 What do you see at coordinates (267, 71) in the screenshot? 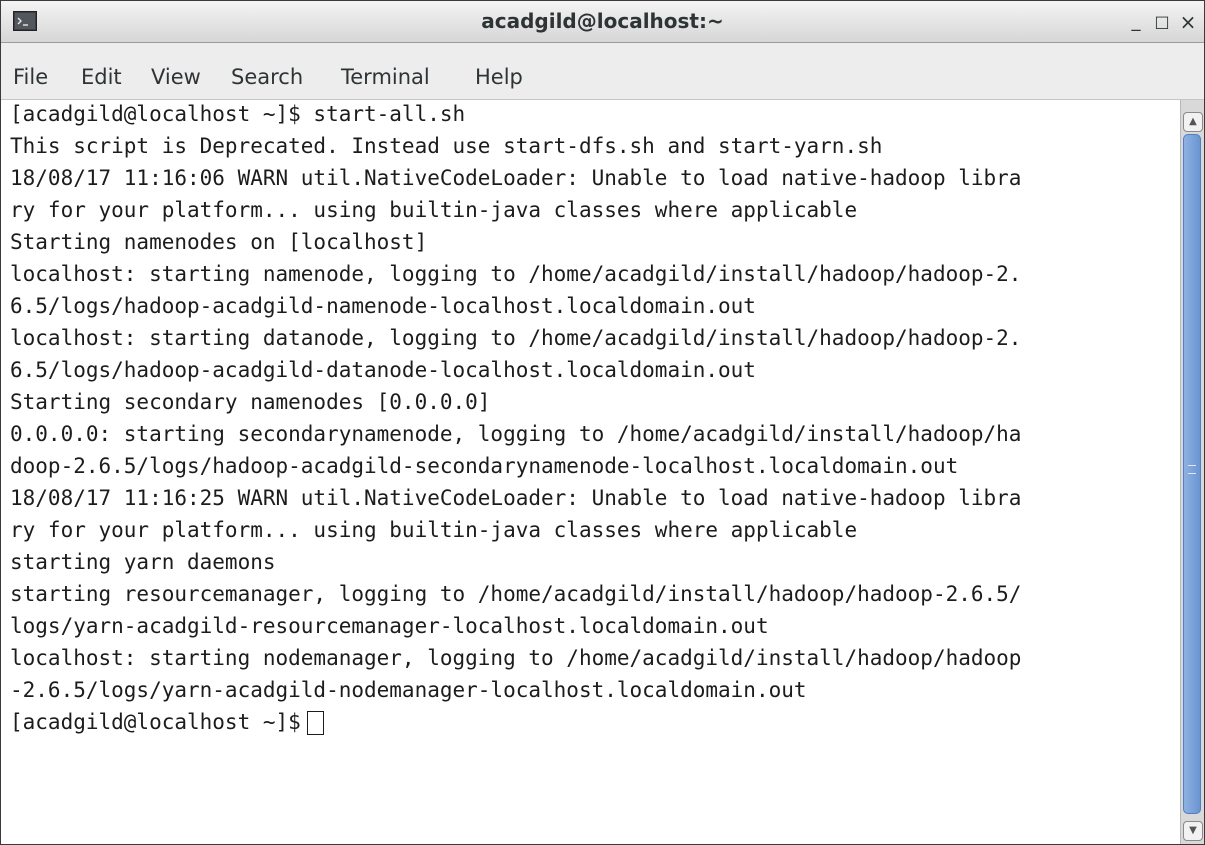
I see `menu-search: Search` at bounding box center [267, 71].